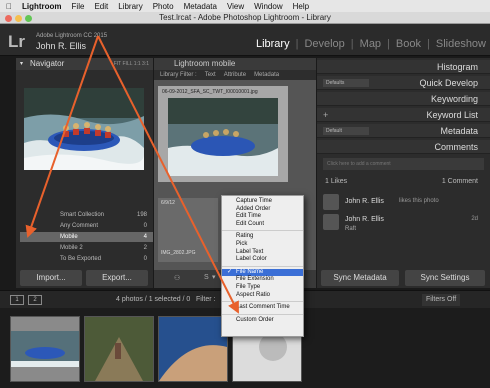 This screenshot has width=490, height=388. Describe the element at coordinates (101, 6) in the screenshot. I see `menu-edit: Edit` at that location.